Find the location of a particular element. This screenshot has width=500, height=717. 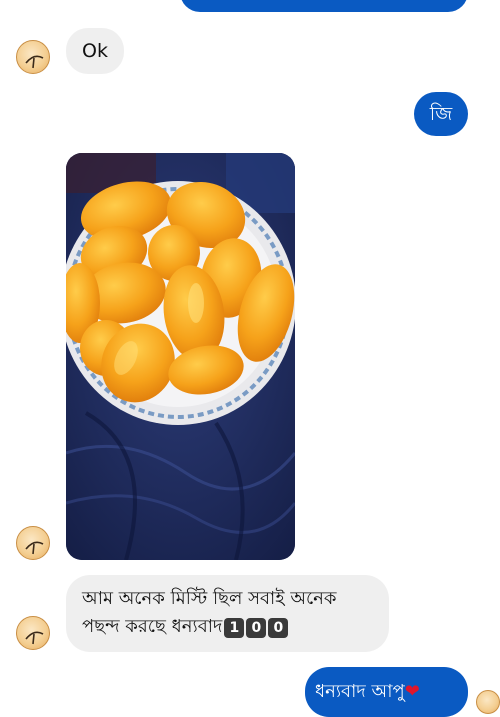

read-receipt-avatar is located at coordinates (488, 702).